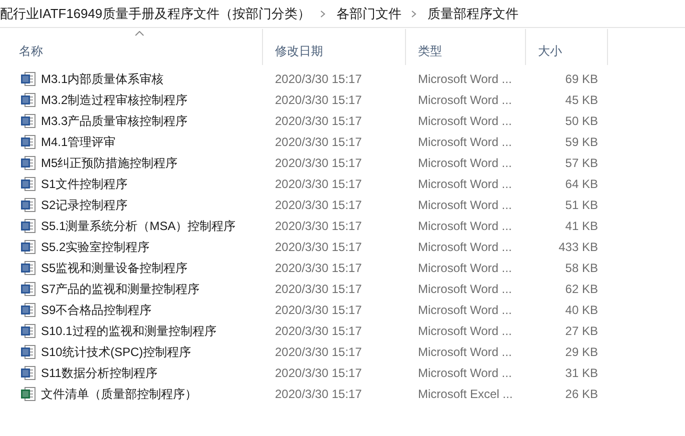 Image resolution: width=685 pixels, height=436 pixels. What do you see at coordinates (84, 205) in the screenshot?
I see `file-name: S2记录控制程序` at bounding box center [84, 205].